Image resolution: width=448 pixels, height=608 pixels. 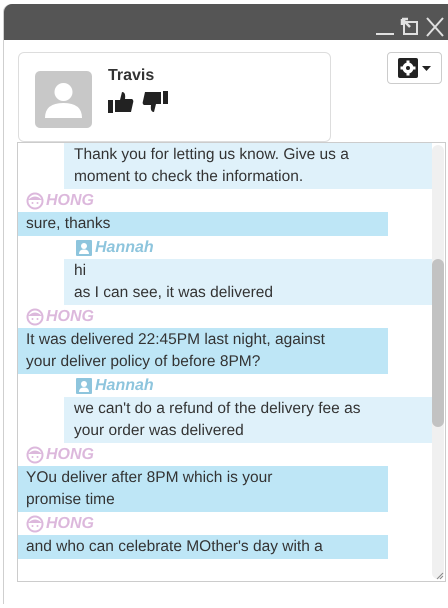 What do you see at coordinates (155, 102) in the screenshot?
I see `thumbs-down-icon` at bounding box center [155, 102].